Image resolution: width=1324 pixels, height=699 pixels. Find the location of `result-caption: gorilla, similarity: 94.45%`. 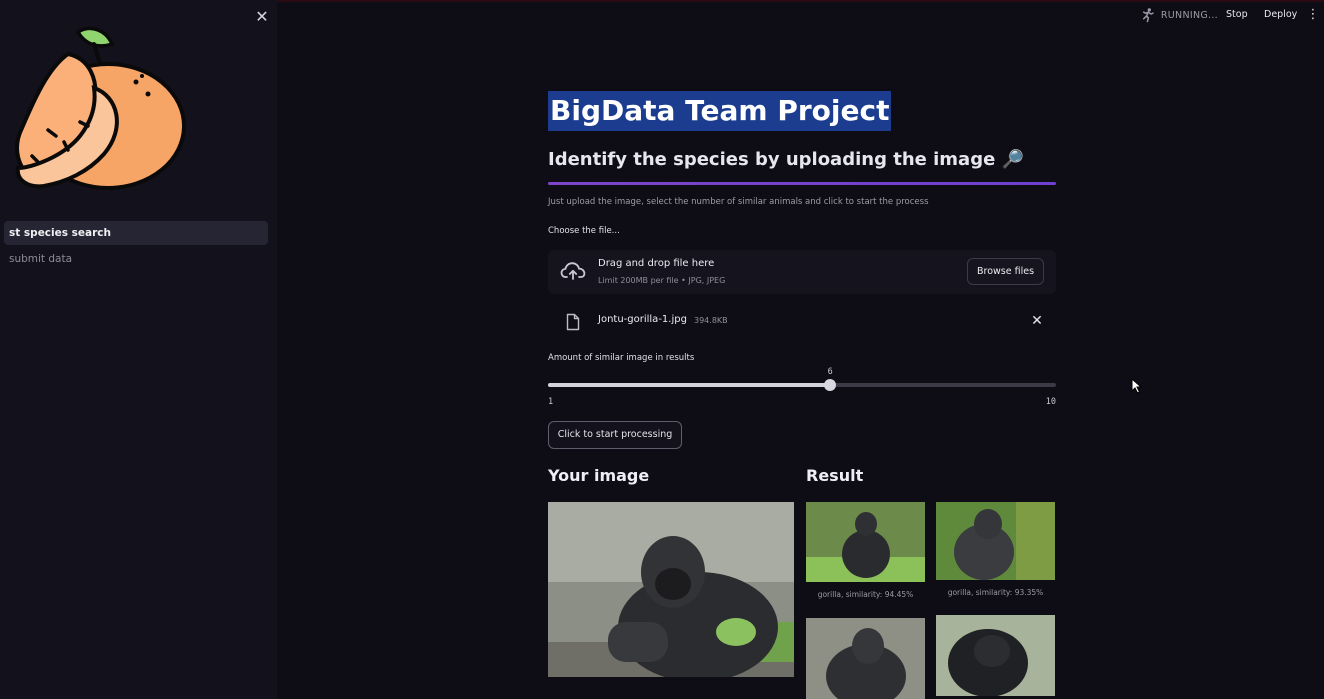

result-caption: gorilla, similarity: 94.45% is located at coordinates (865, 594).